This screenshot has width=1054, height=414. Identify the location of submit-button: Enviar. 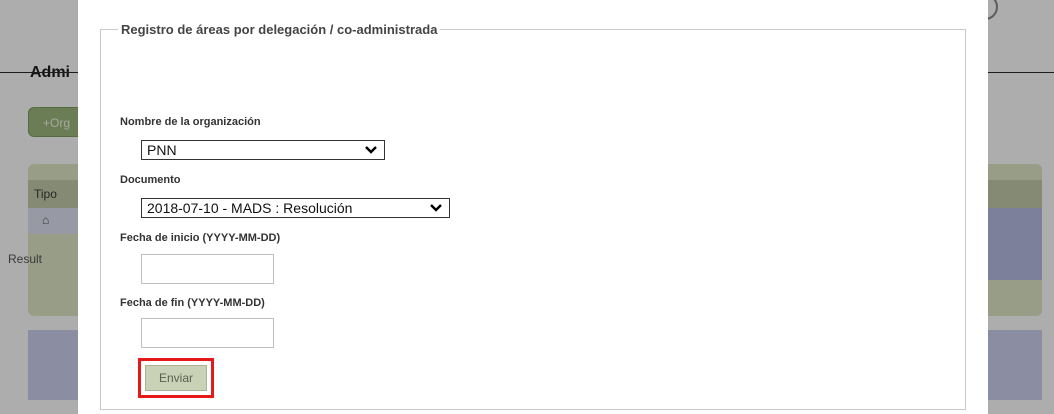
(176, 378).